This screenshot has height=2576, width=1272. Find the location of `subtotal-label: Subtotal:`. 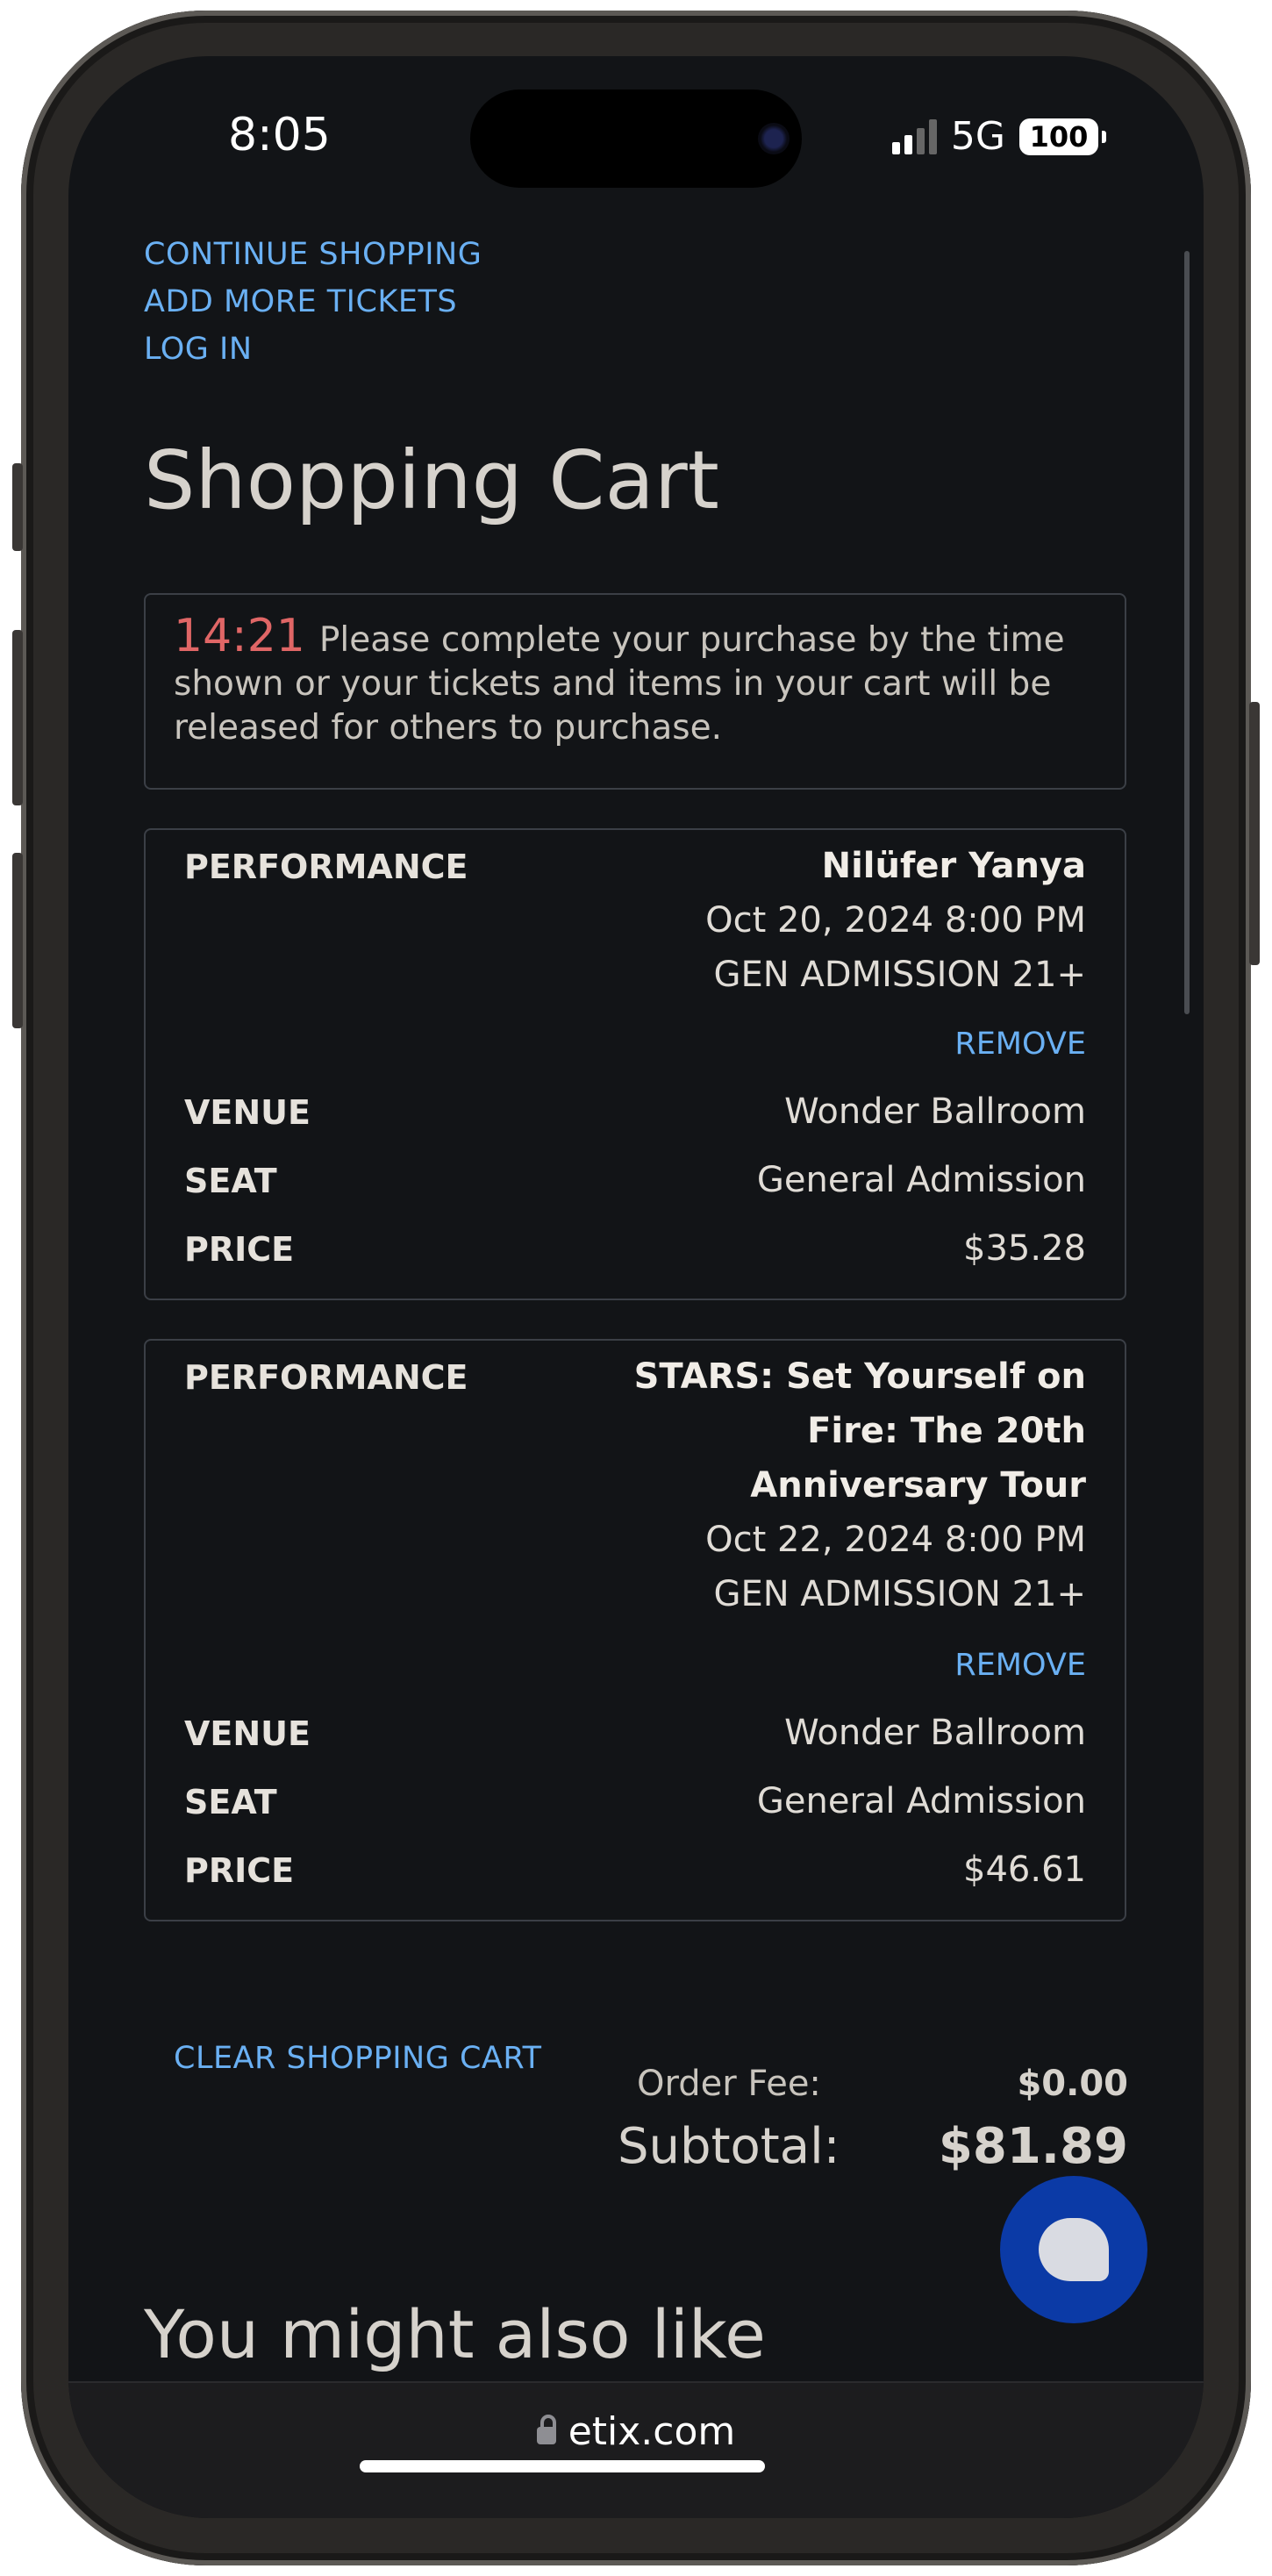

subtotal-label: Subtotal: is located at coordinates (729, 2146).